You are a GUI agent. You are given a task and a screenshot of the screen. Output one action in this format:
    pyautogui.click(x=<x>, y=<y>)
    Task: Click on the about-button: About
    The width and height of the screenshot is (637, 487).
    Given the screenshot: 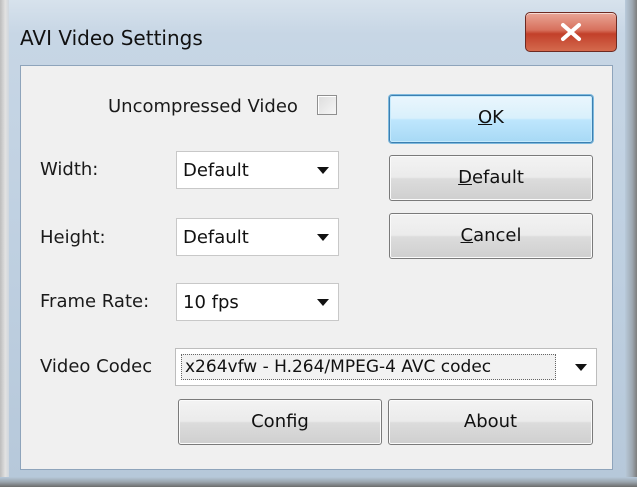 What is the action you would take?
    pyautogui.click(x=490, y=422)
    